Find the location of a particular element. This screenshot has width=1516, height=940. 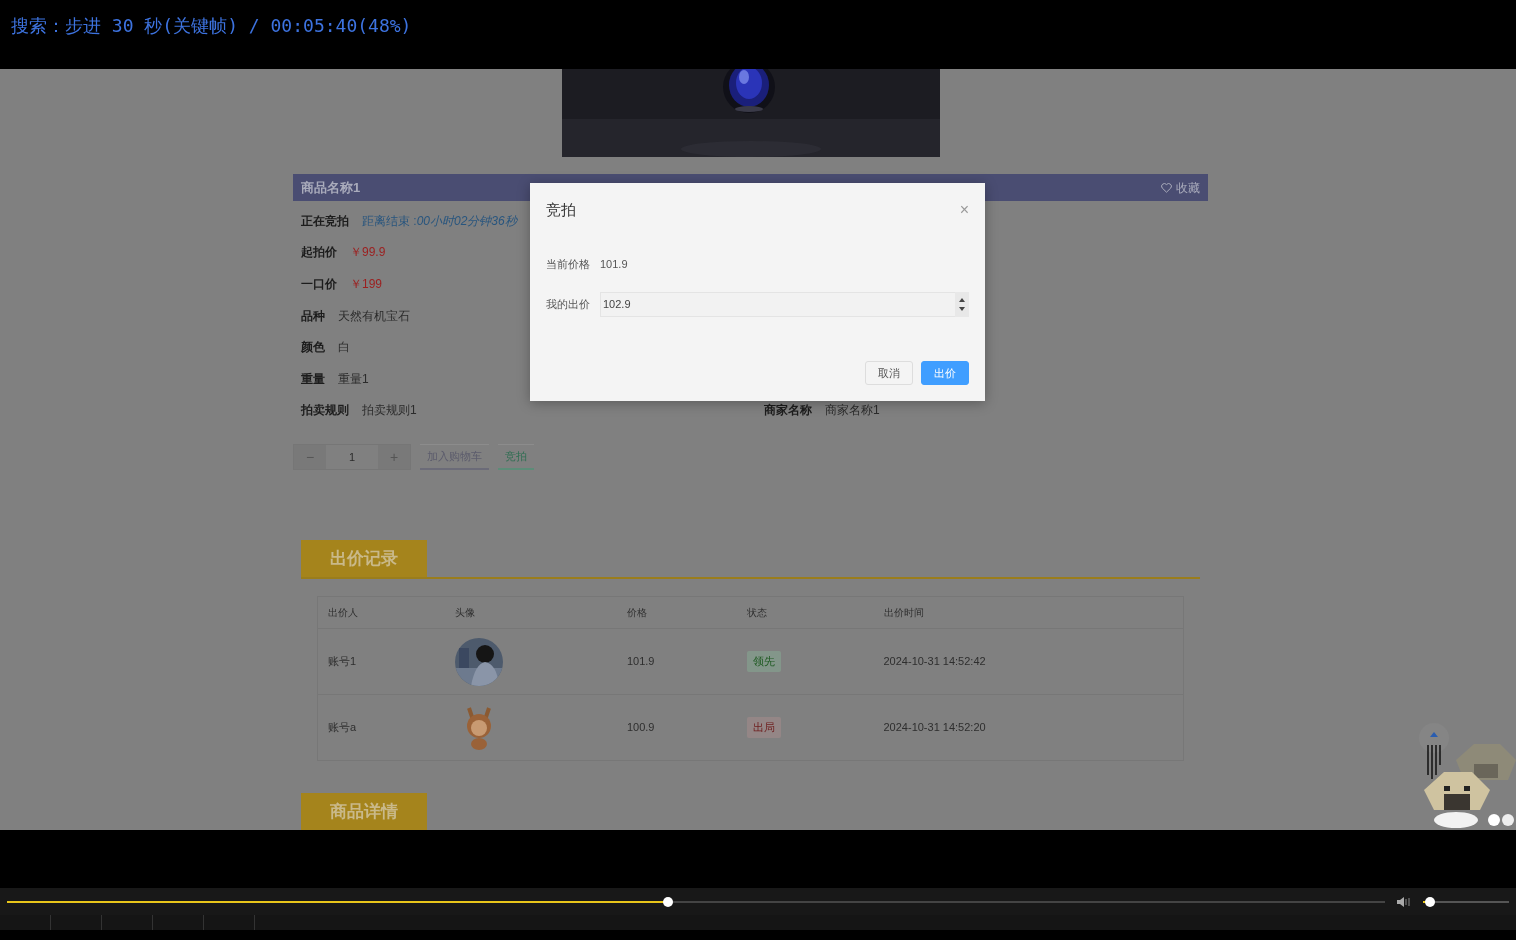

table-cell: 2024-10-31 14:52:20 is located at coordinates (1028, 727).